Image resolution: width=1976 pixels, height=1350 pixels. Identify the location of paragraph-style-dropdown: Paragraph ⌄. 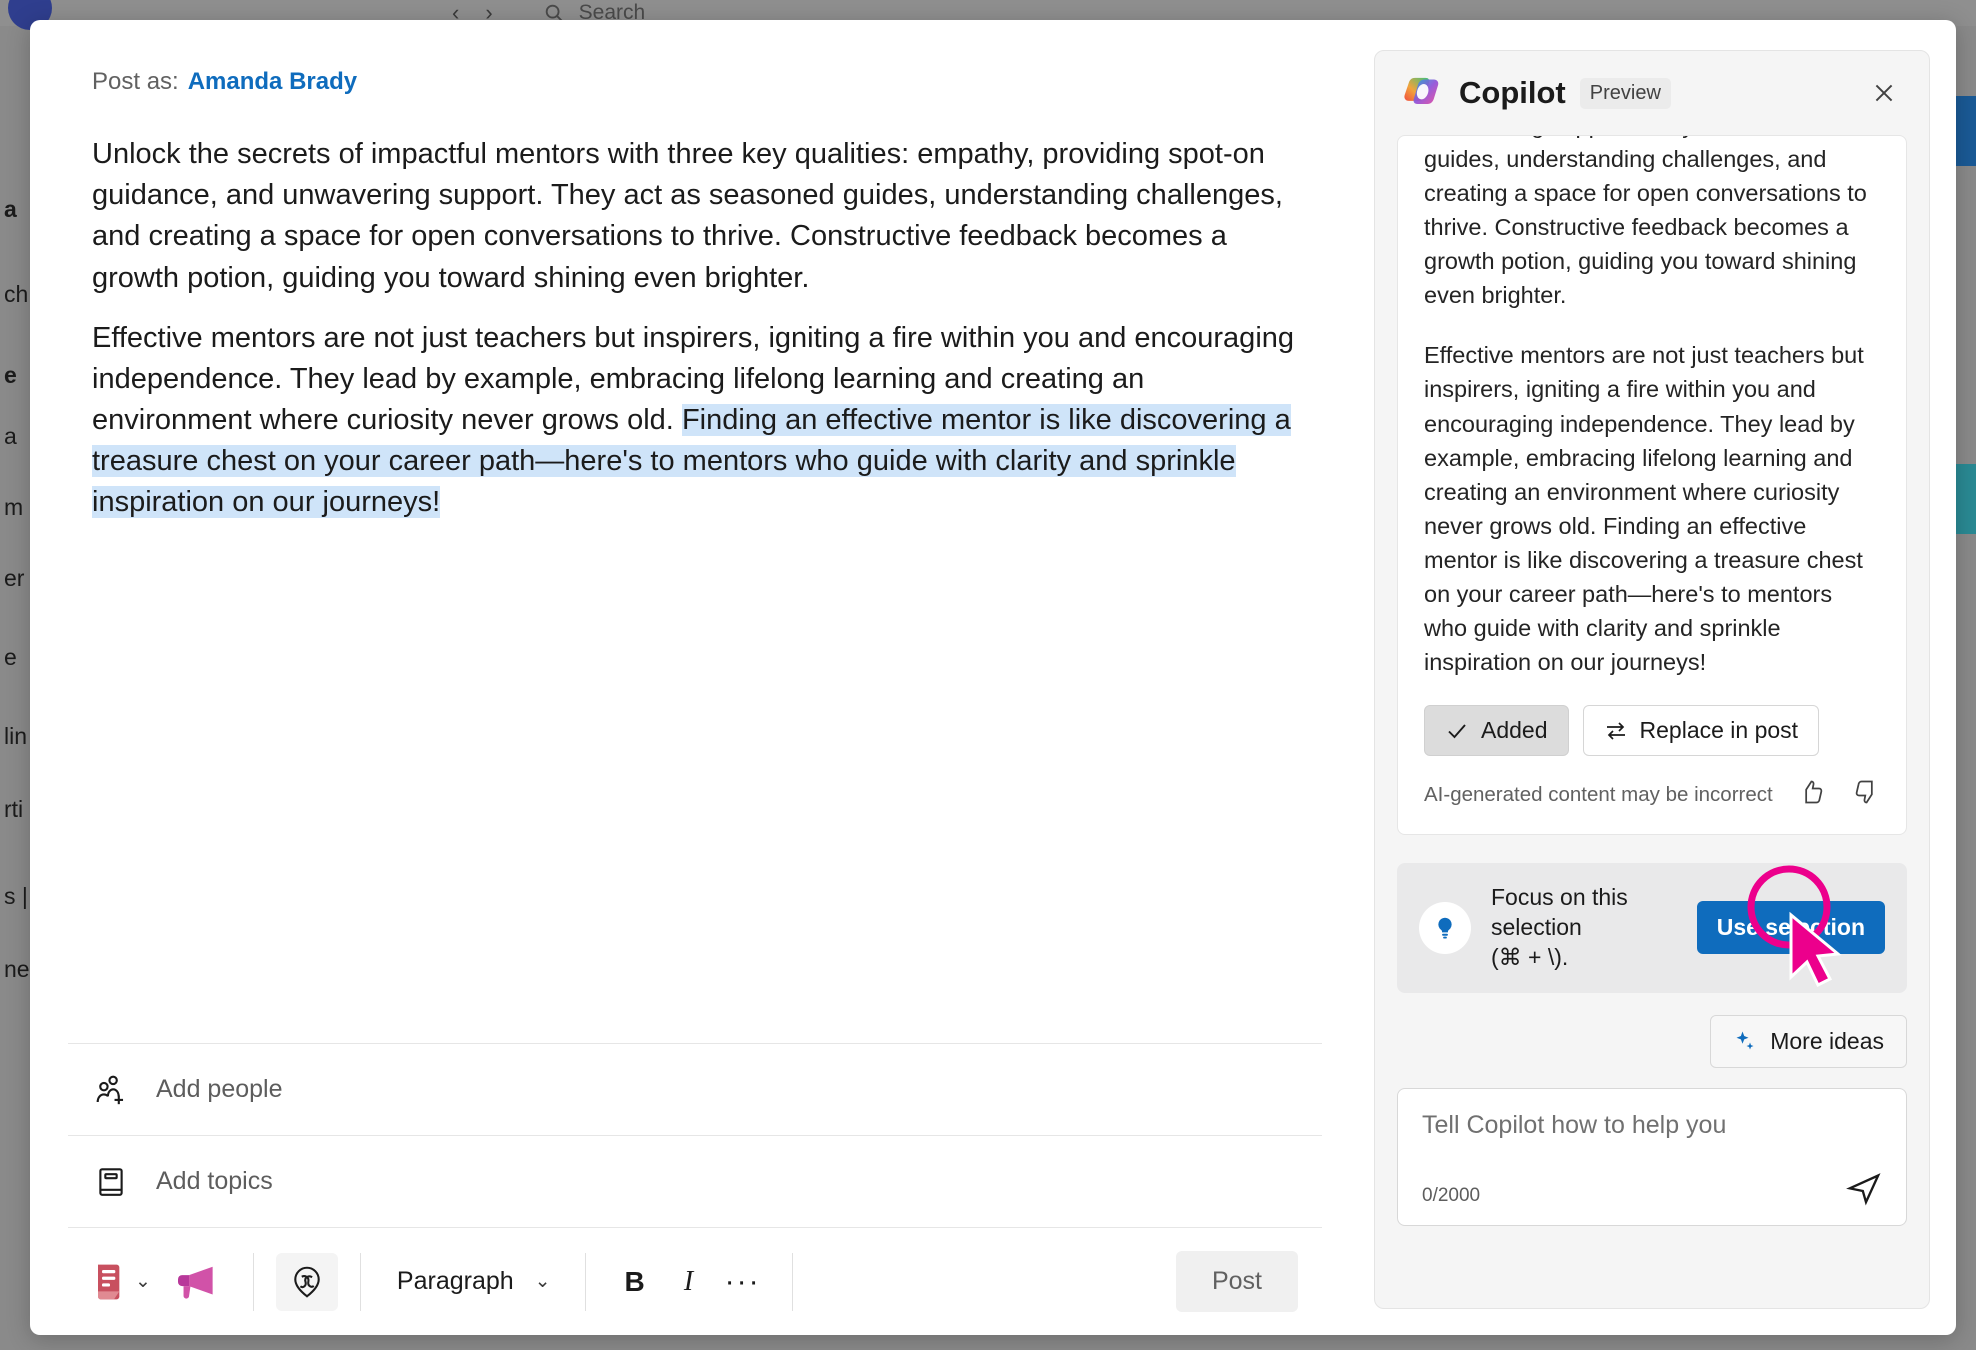
(473, 1282).